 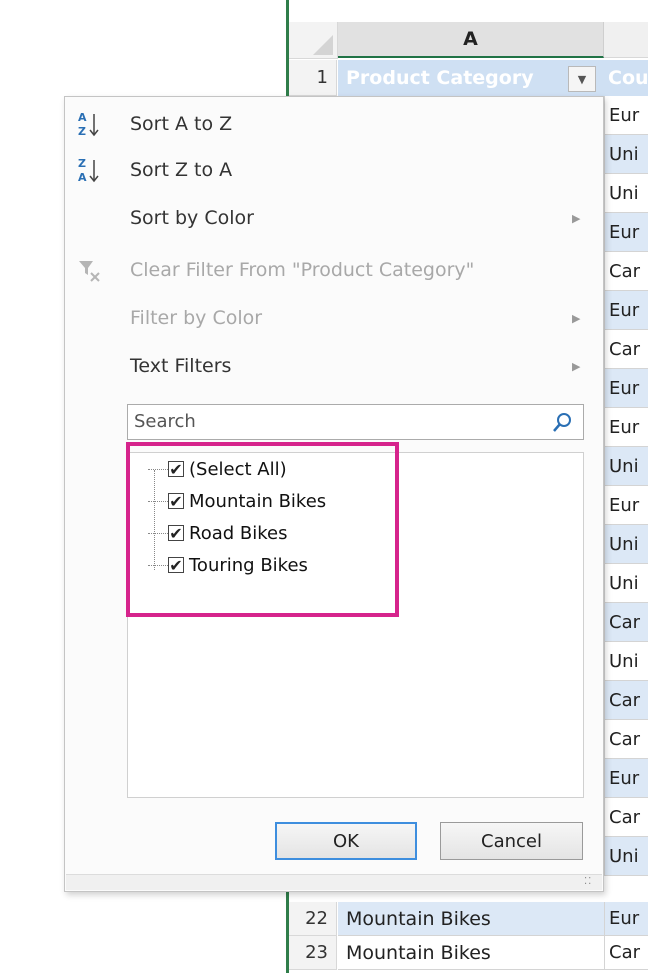 What do you see at coordinates (334, 882) in the screenshot?
I see `resize-bar` at bounding box center [334, 882].